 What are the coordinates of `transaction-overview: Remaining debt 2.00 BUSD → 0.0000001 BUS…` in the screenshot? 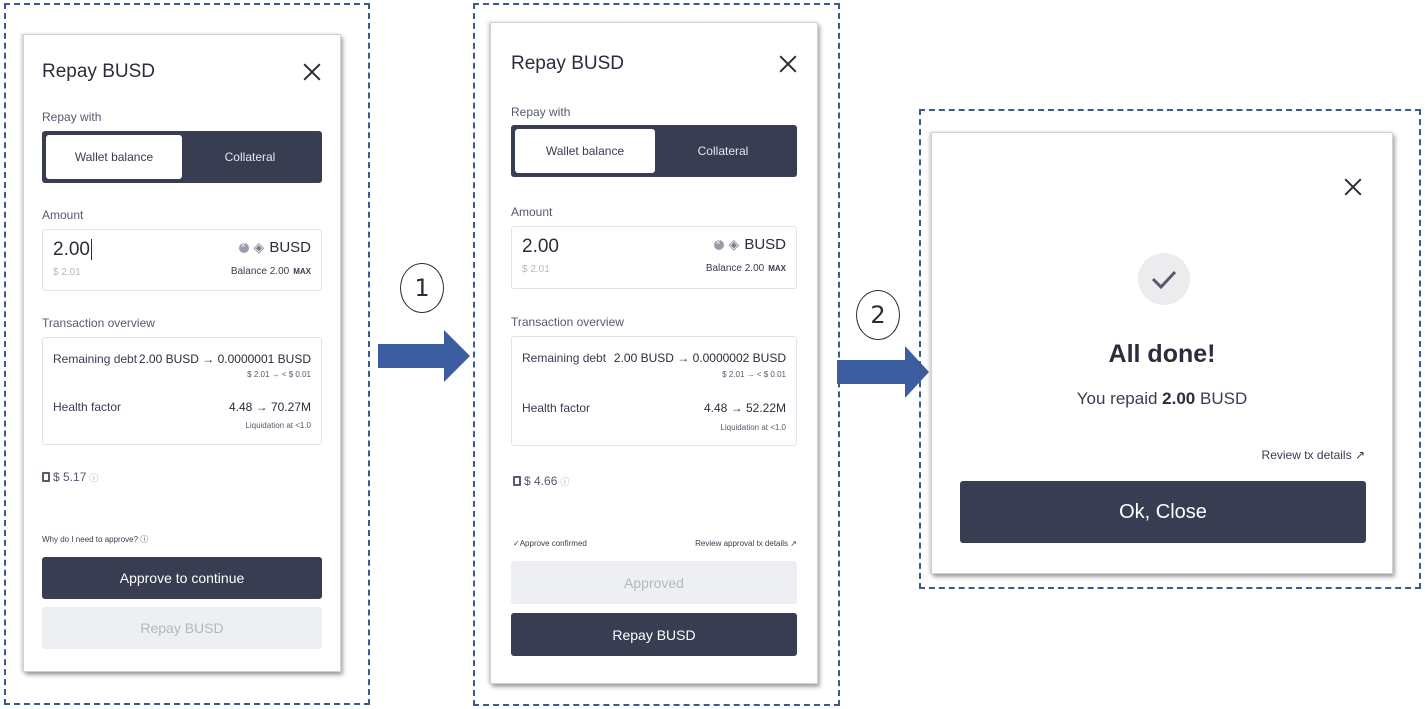 It's located at (182, 391).